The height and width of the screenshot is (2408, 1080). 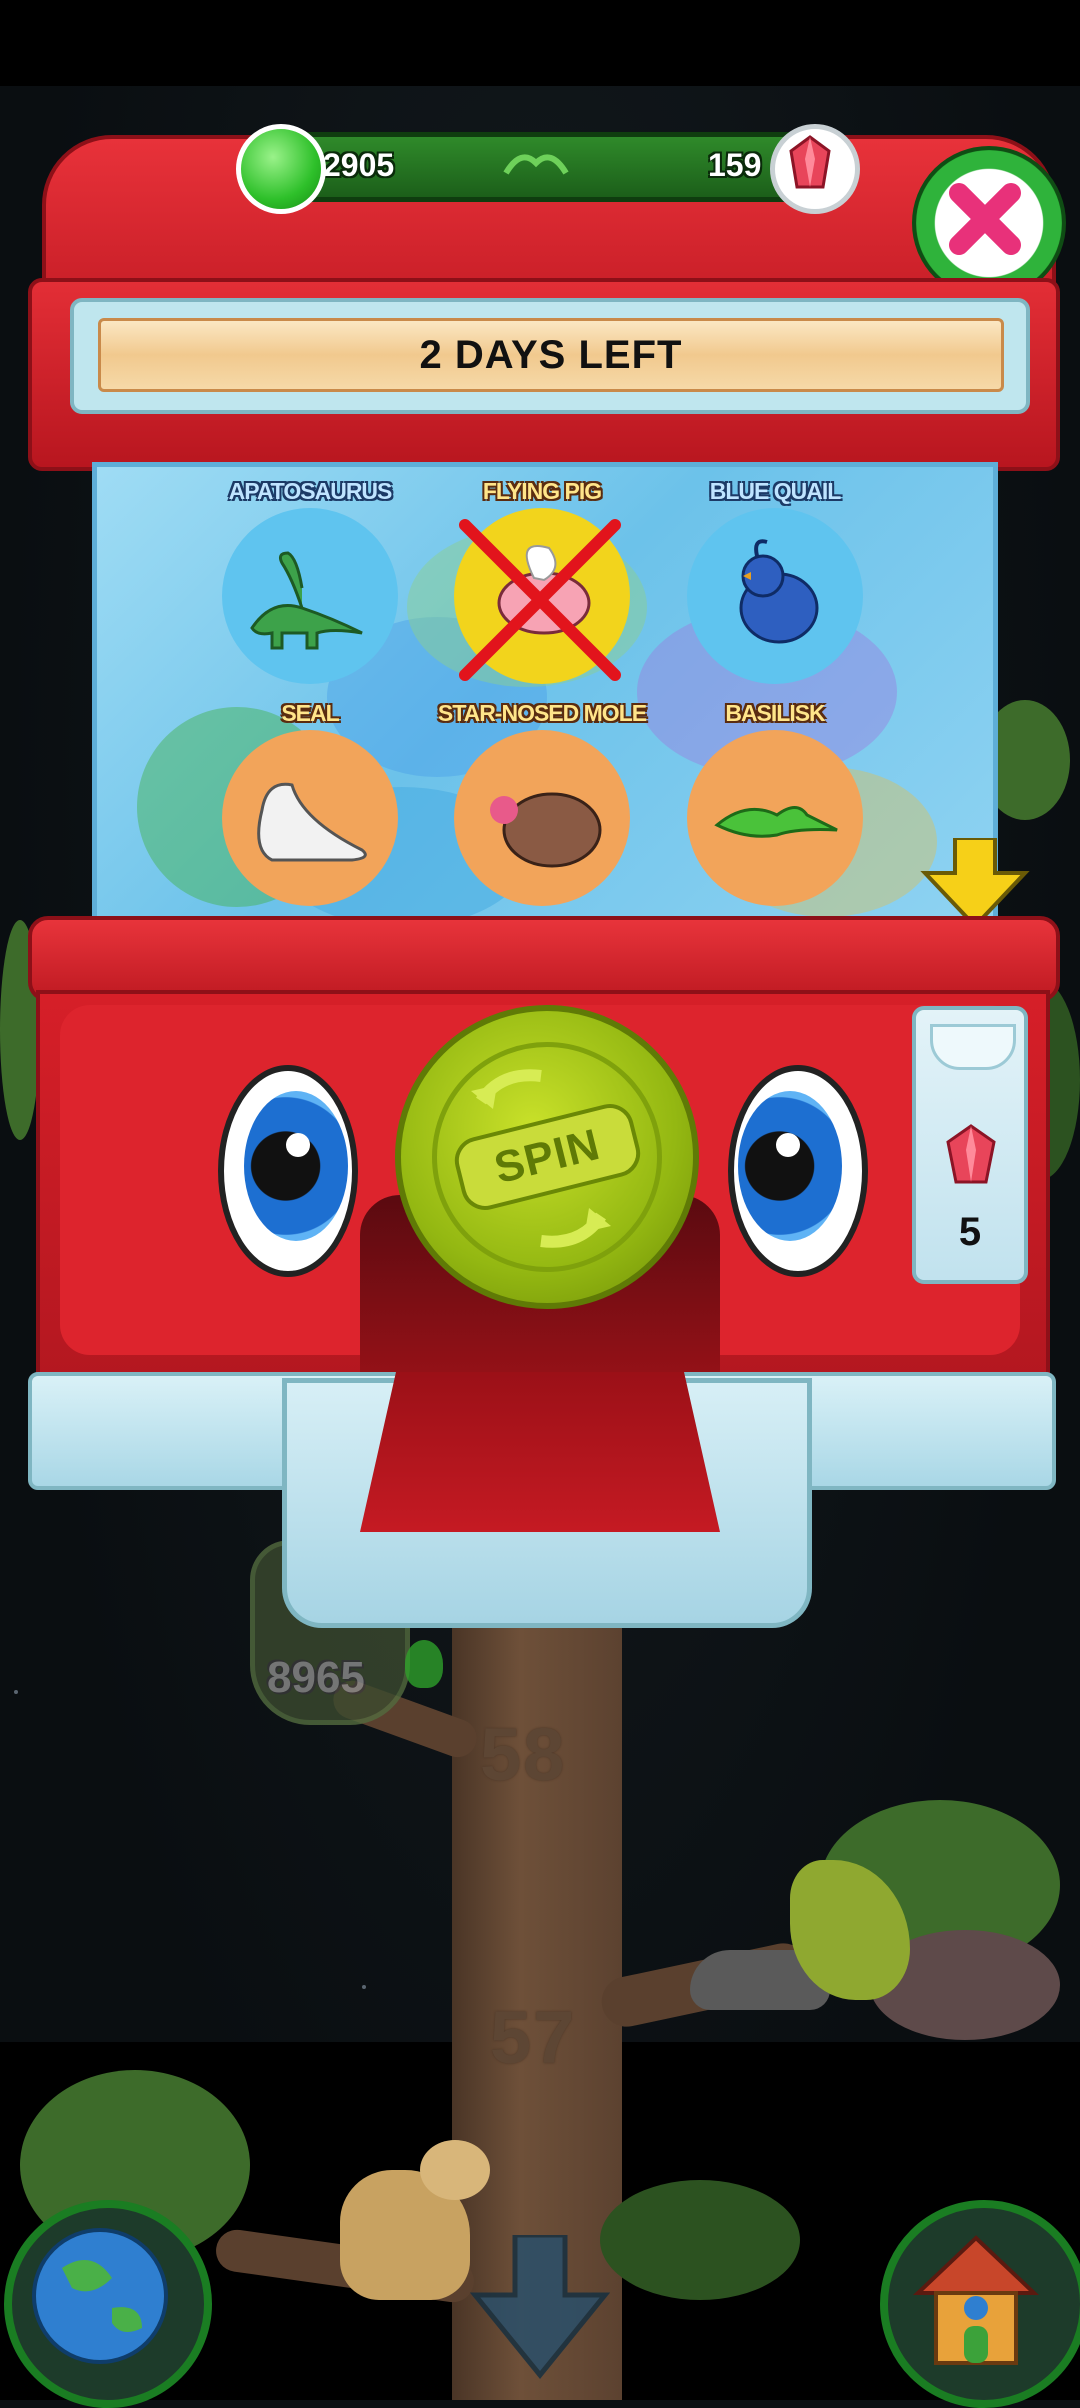 I want to click on prize-slot-basilisk: BASILISK, so click(x=775, y=803).